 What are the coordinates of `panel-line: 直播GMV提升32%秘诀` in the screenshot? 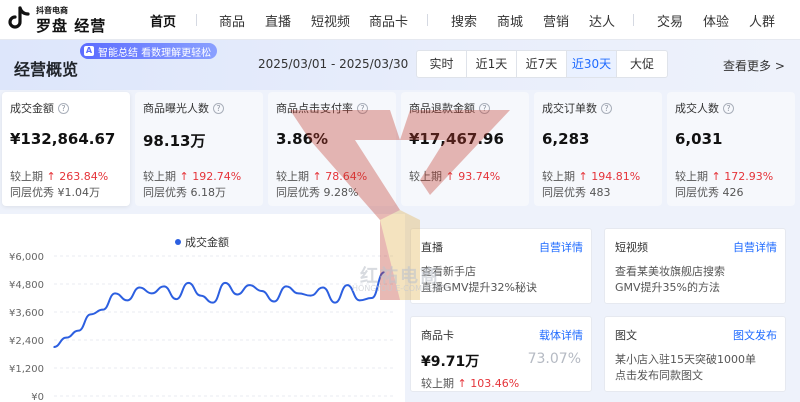 It's located at (479, 287).